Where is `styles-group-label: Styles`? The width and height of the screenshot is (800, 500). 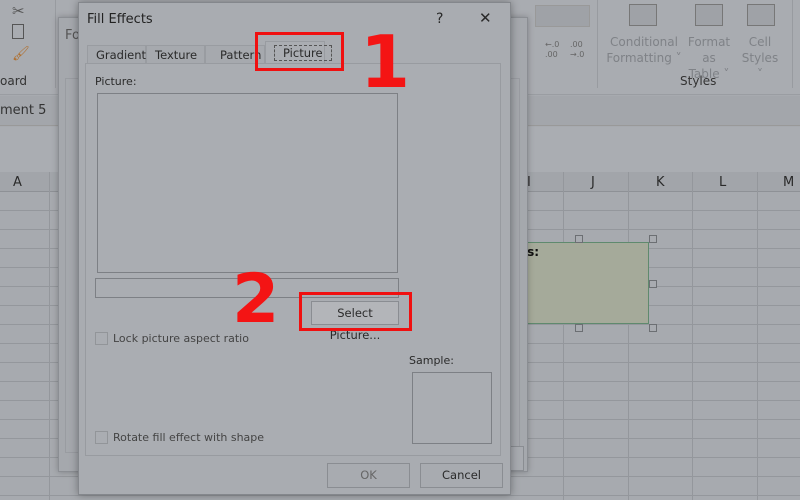 styles-group-label: Styles is located at coordinates (698, 81).